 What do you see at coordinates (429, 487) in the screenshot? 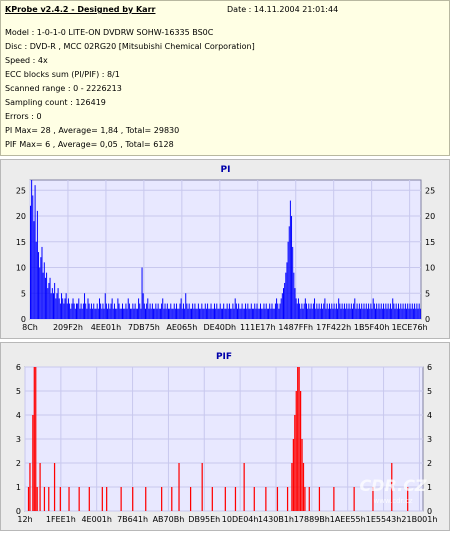
I see `y-tick-label-right: 1` at bounding box center [429, 487].